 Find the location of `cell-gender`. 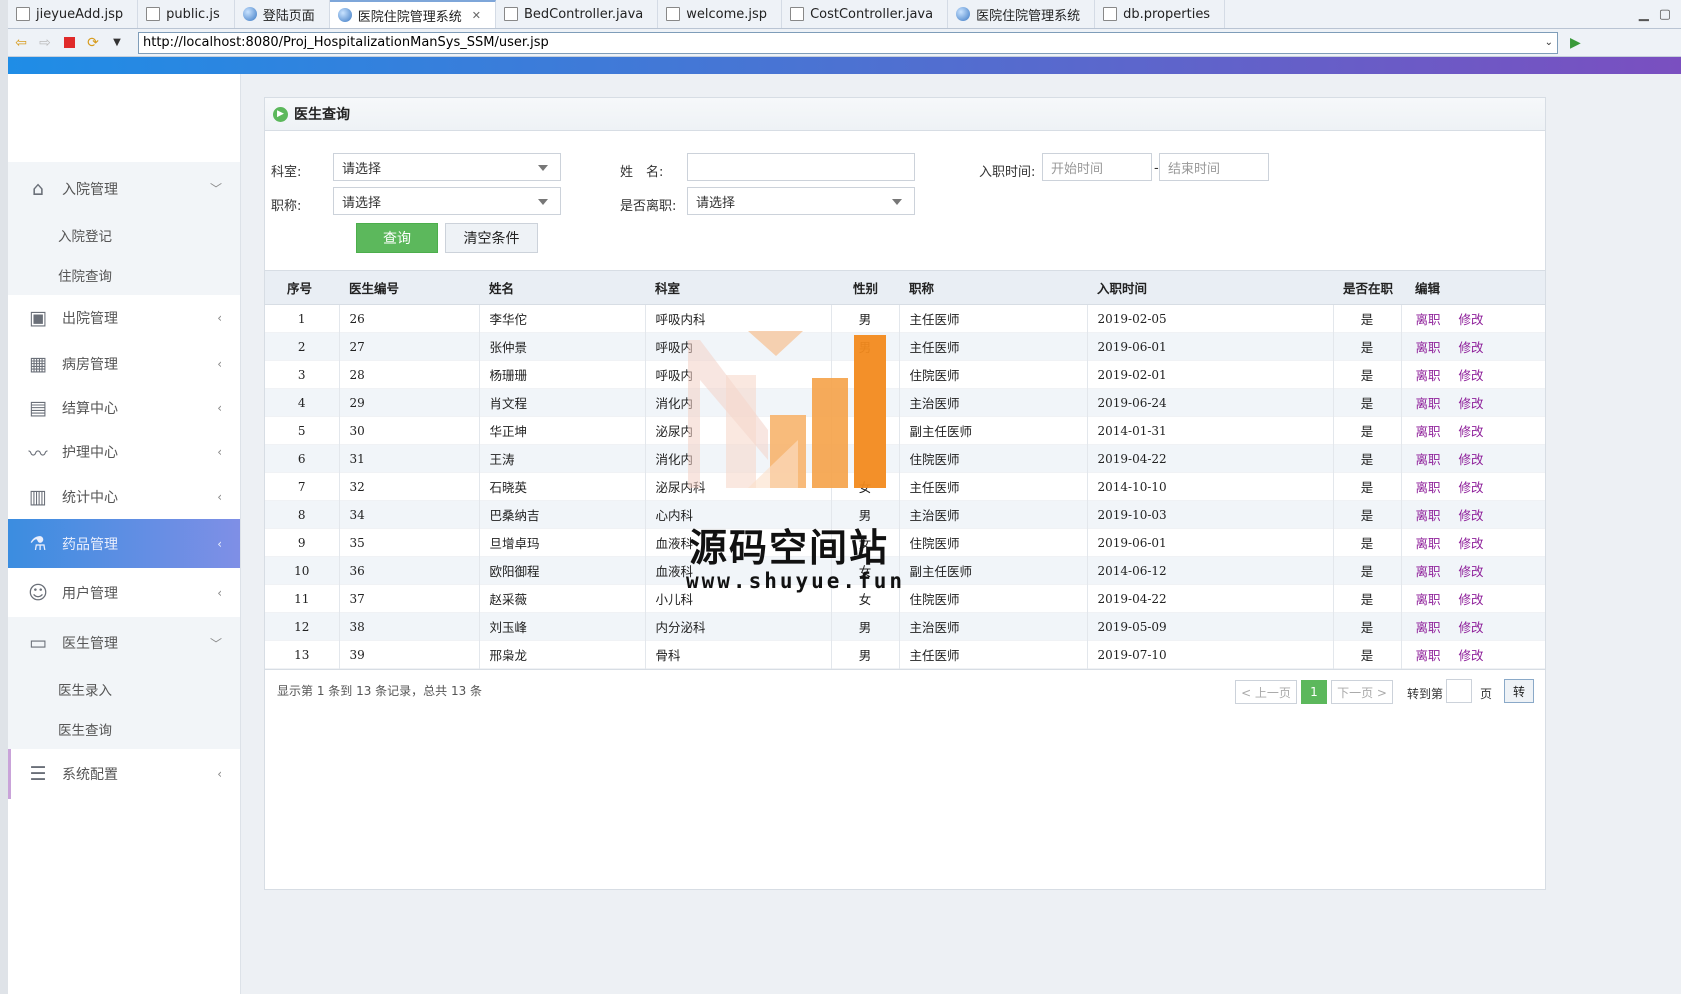

cell-gender is located at coordinates (865, 402).